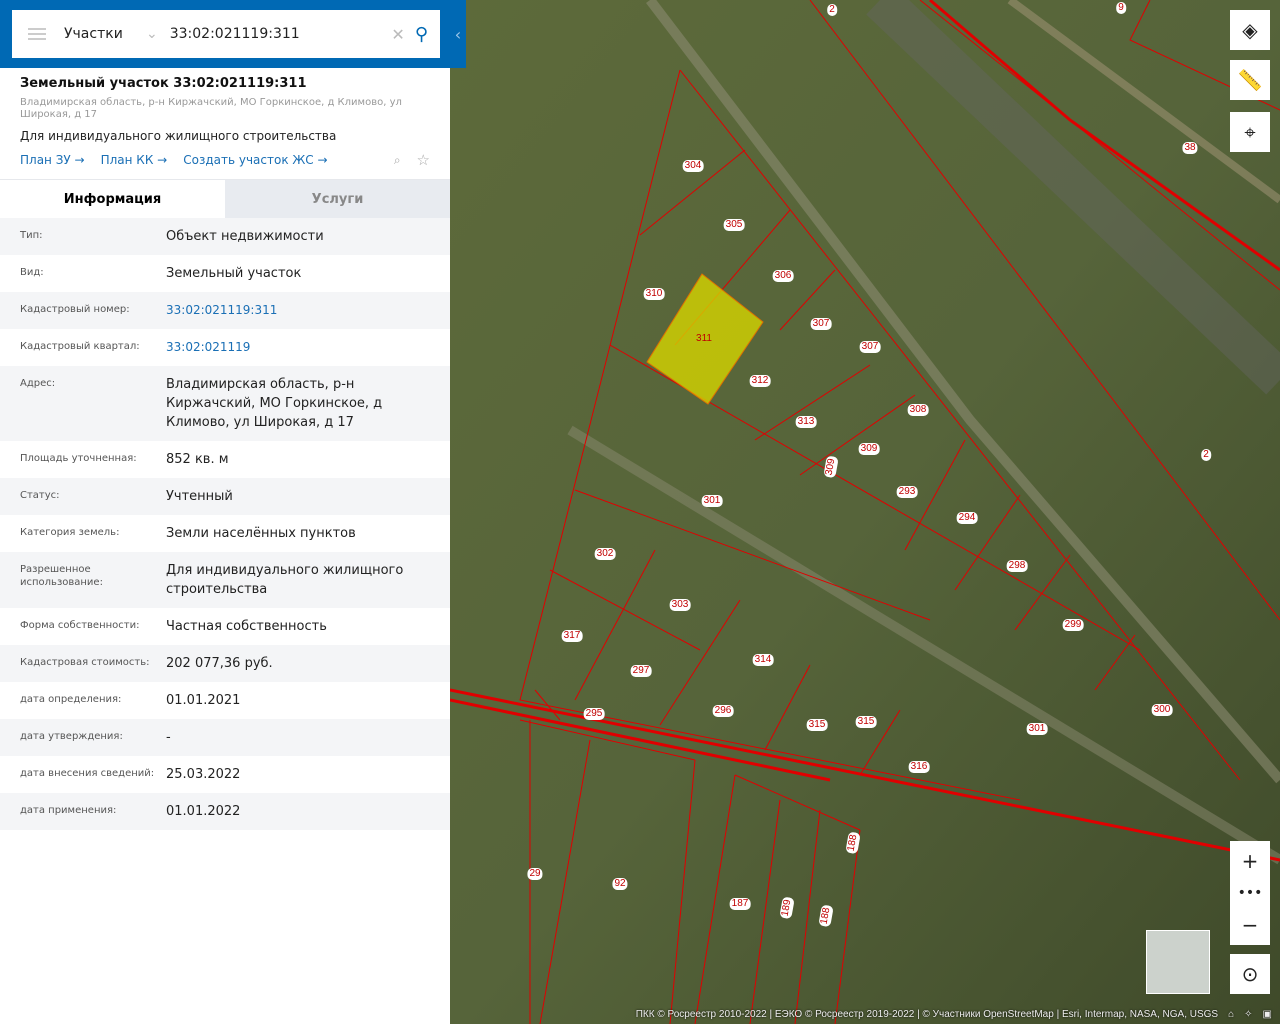 This screenshot has width=1280, height=1024. I want to click on fullscreen-icon: ▣, so click(1267, 1014).